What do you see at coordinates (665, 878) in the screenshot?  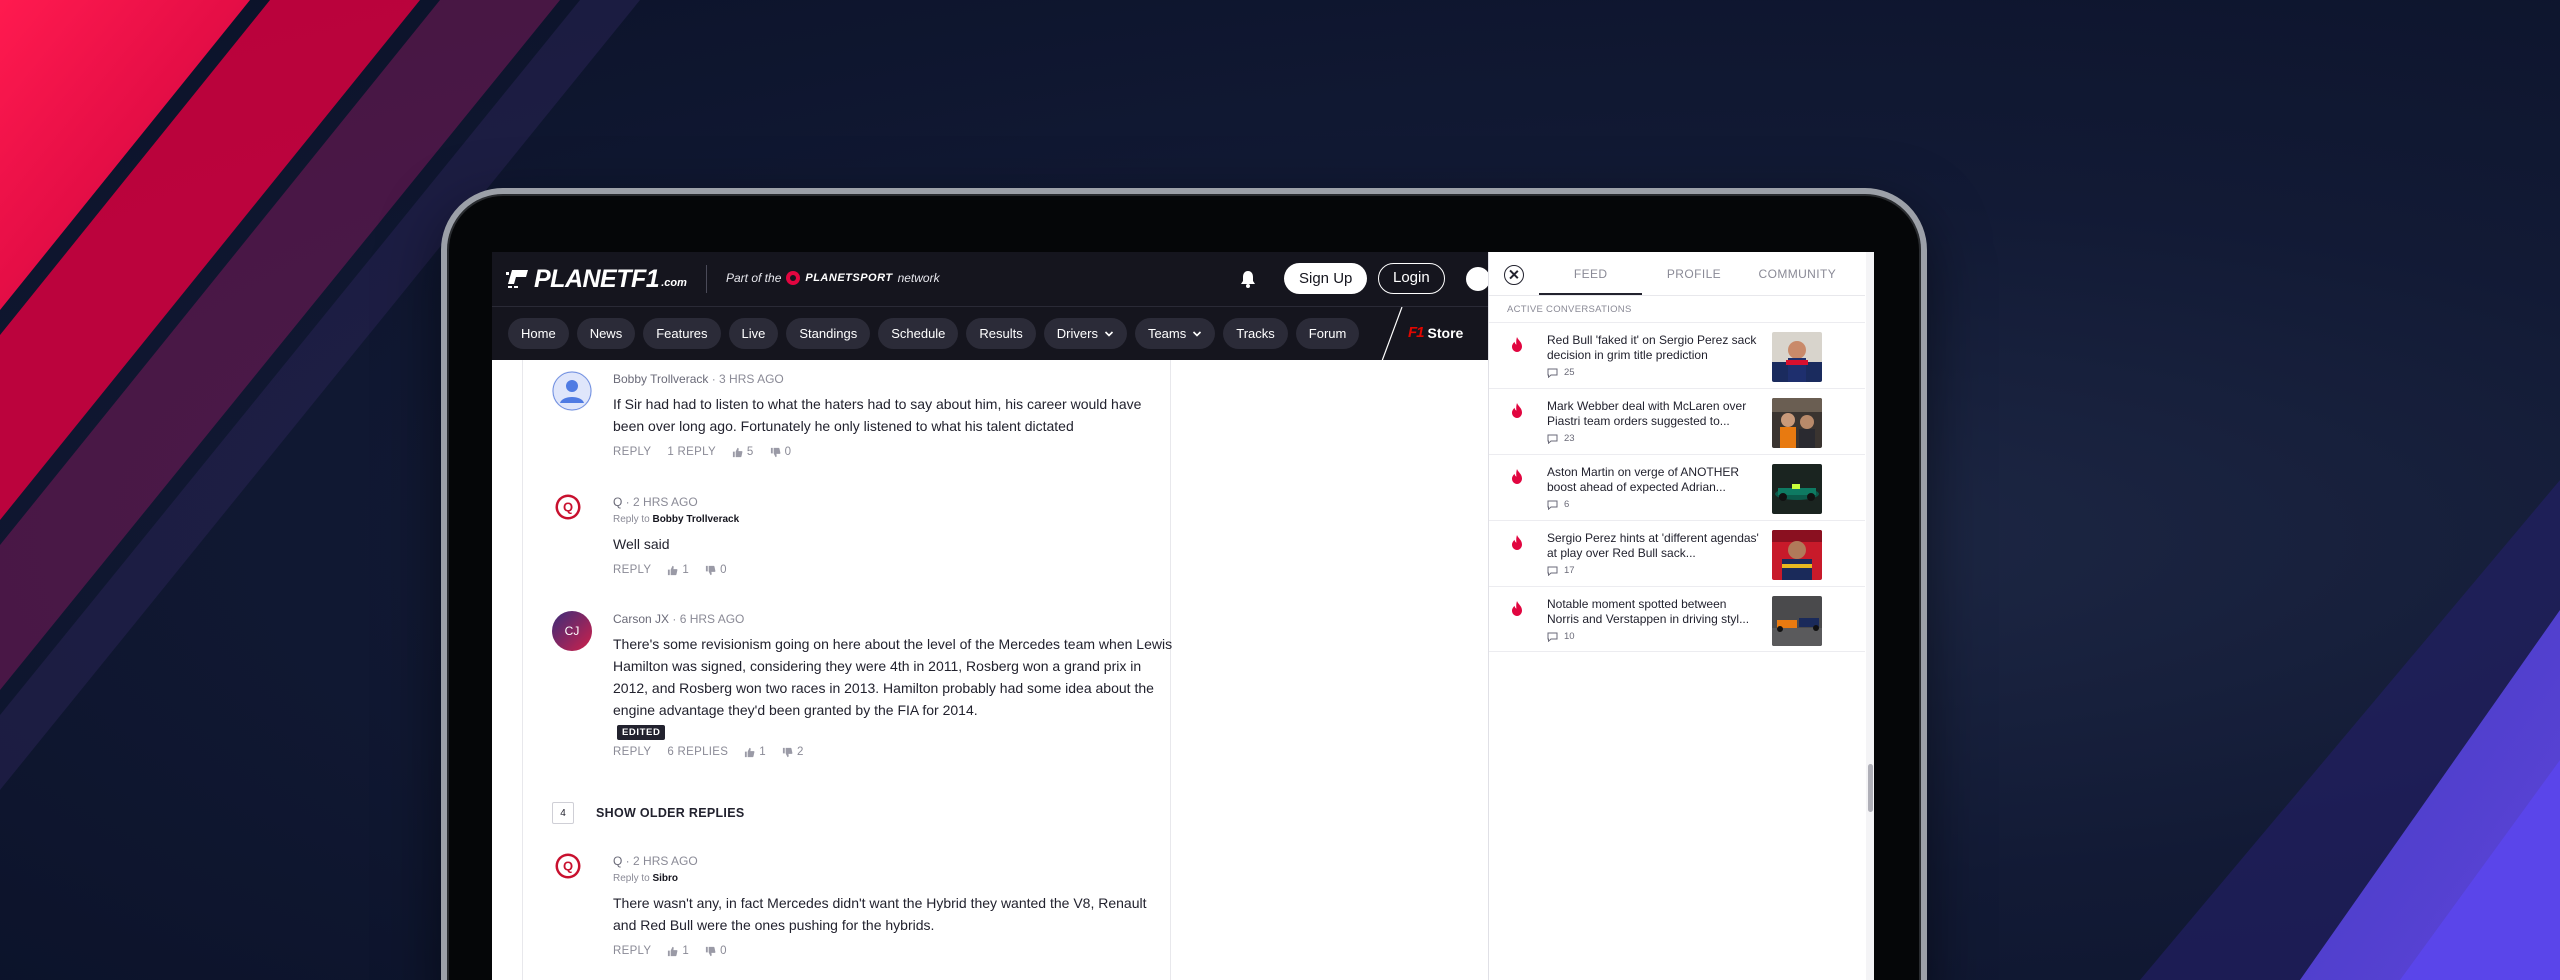 I see `reply-to-user: Sibro` at bounding box center [665, 878].